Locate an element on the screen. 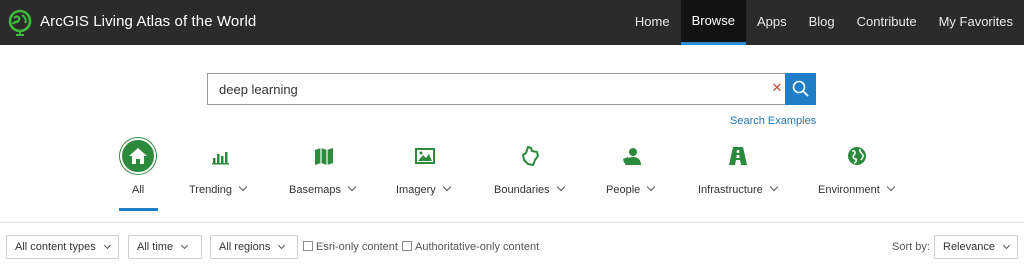 The image size is (1024, 268). nav-browse: Browse is located at coordinates (713, 22).